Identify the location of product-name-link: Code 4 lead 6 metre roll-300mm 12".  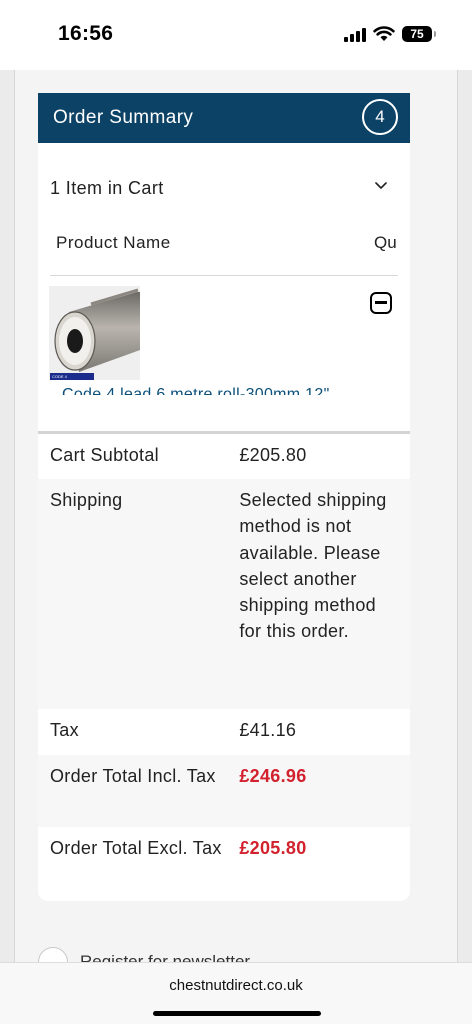
(196, 390).